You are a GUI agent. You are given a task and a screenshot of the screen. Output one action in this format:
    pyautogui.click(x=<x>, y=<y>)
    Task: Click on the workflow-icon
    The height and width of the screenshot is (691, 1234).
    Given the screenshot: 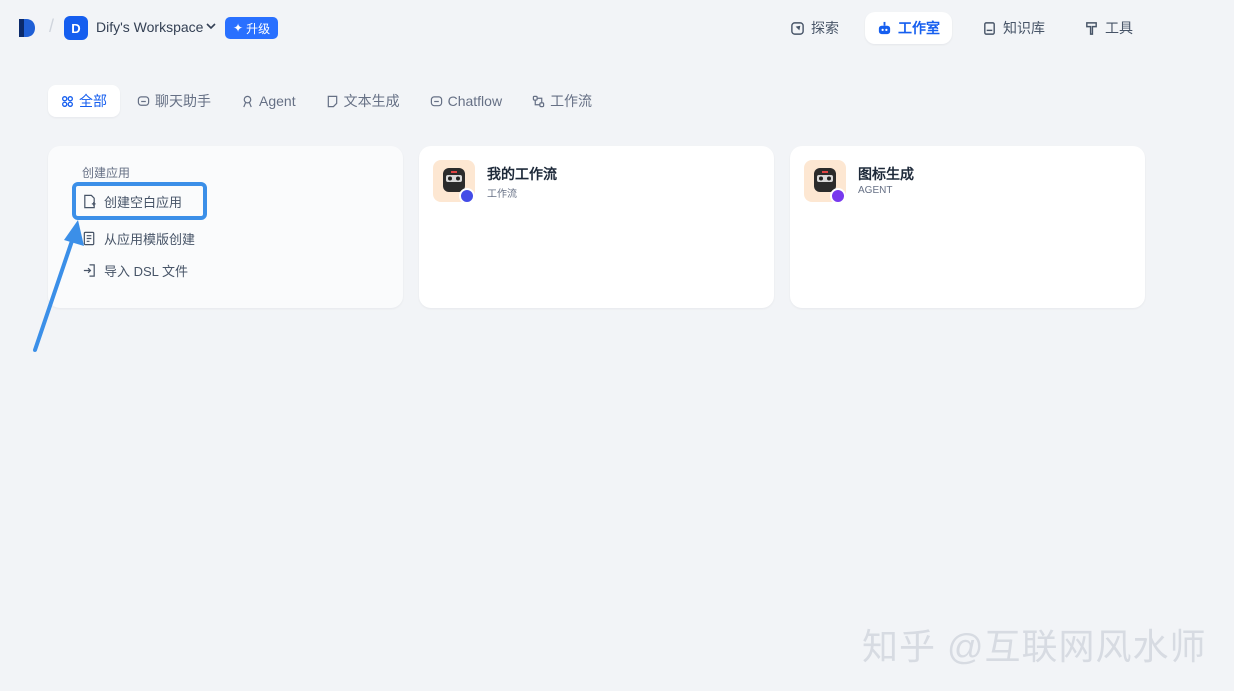 What is the action you would take?
    pyautogui.click(x=538, y=101)
    